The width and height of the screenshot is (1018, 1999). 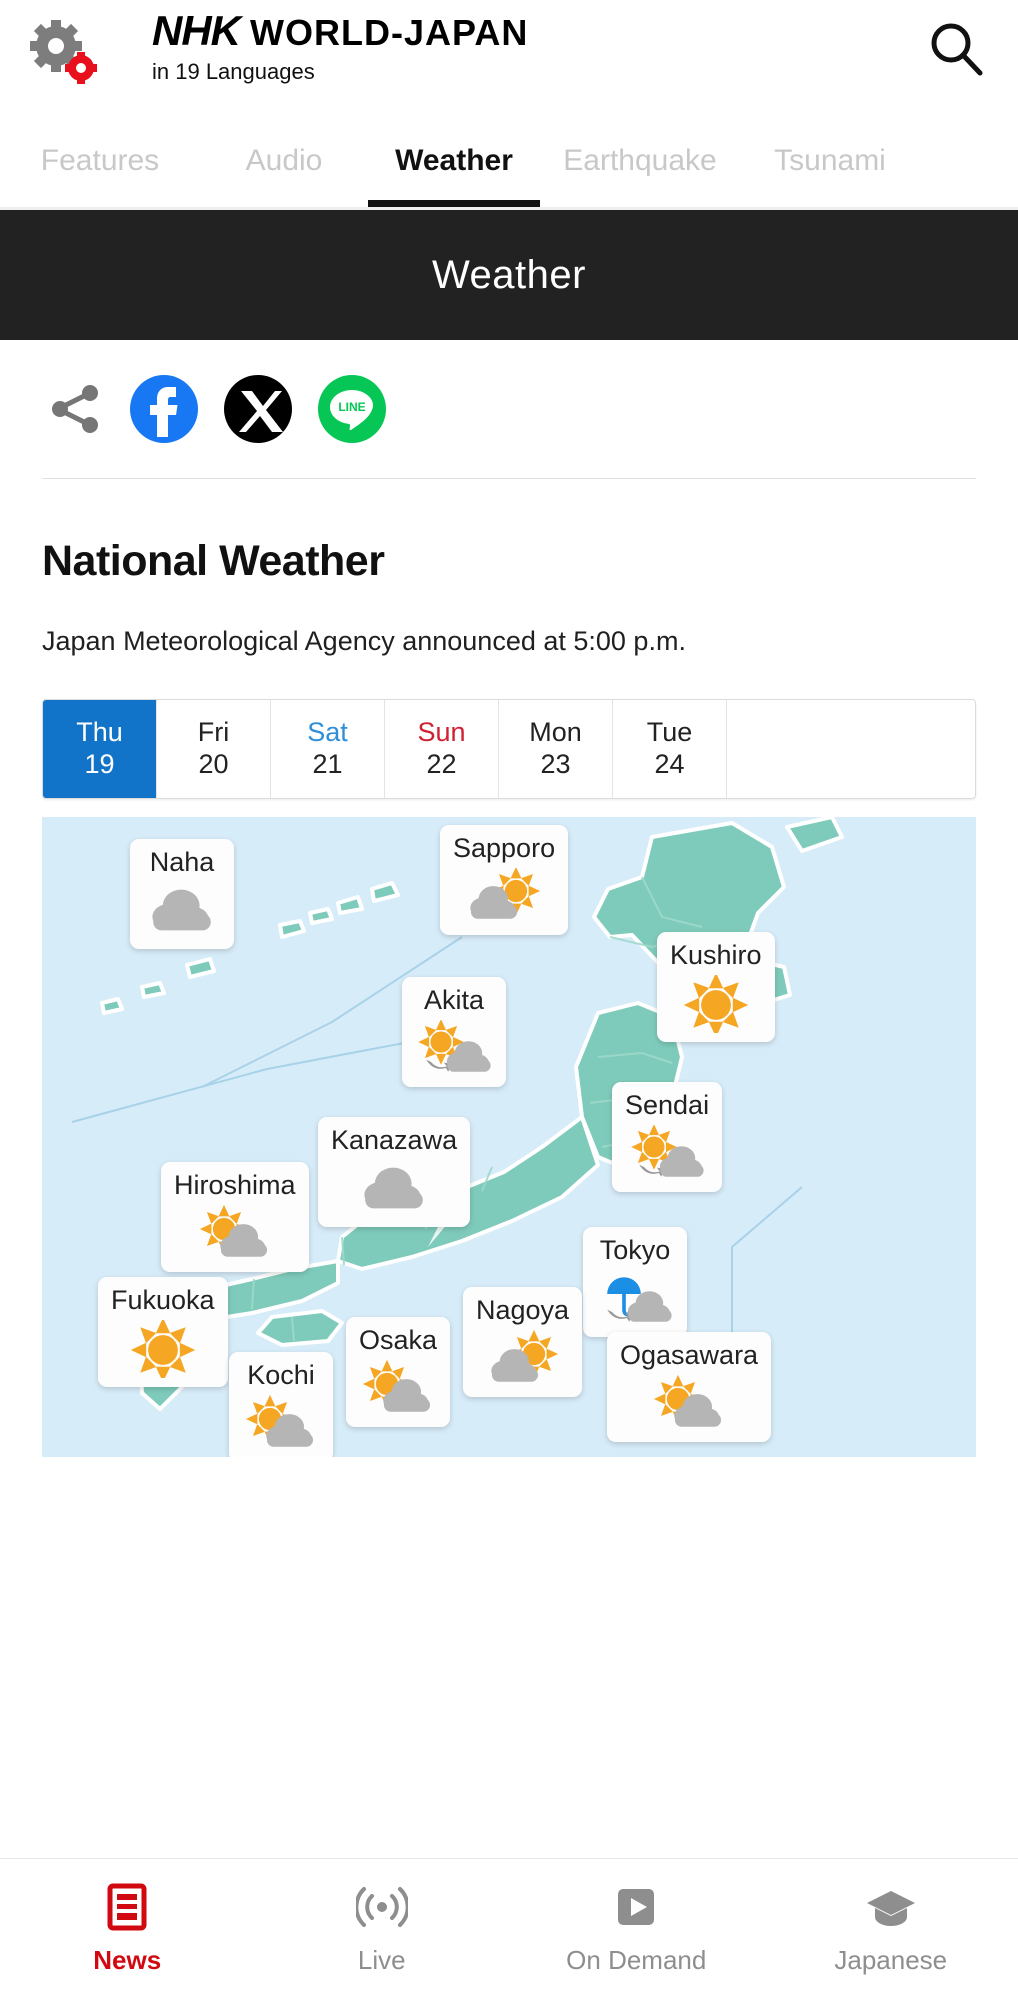 I want to click on bottom-nav-on-demand: On Demand, so click(x=636, y=1929).